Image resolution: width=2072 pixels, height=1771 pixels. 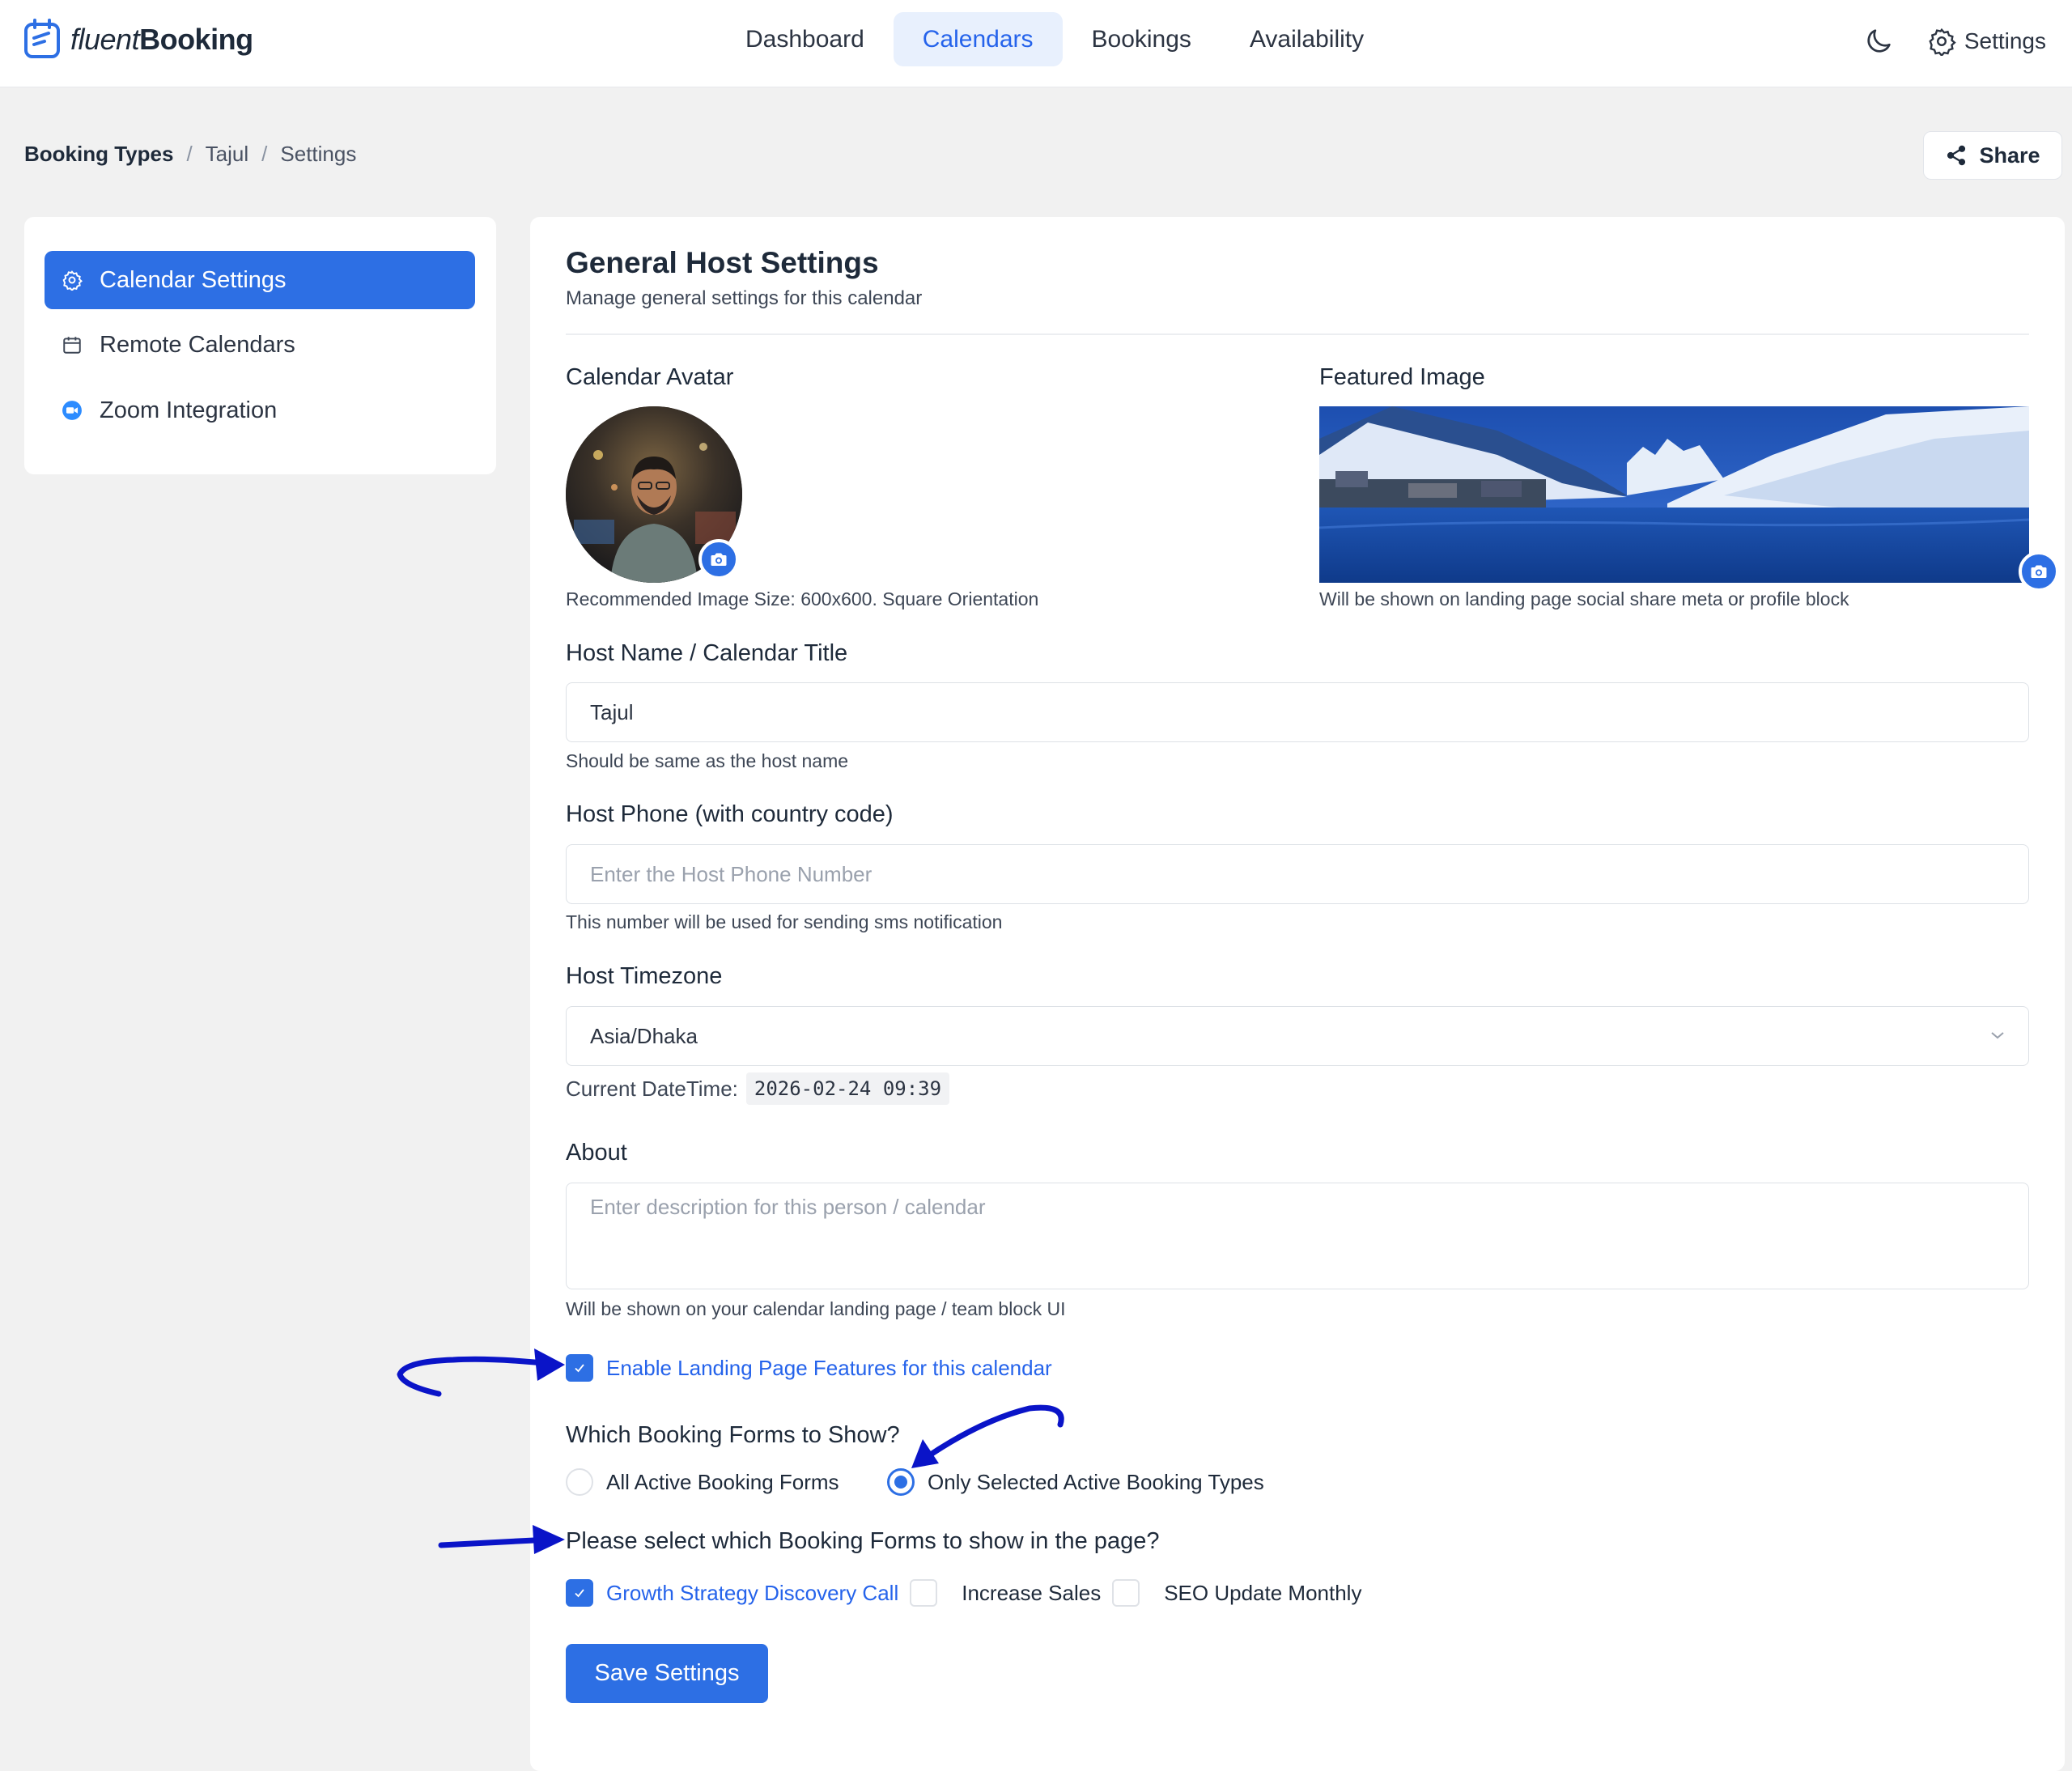 What do you see at coordinates (1997, 1035) in the screenshot?
I see `chevron-down-icon` at bounding box center [1997, 1035].